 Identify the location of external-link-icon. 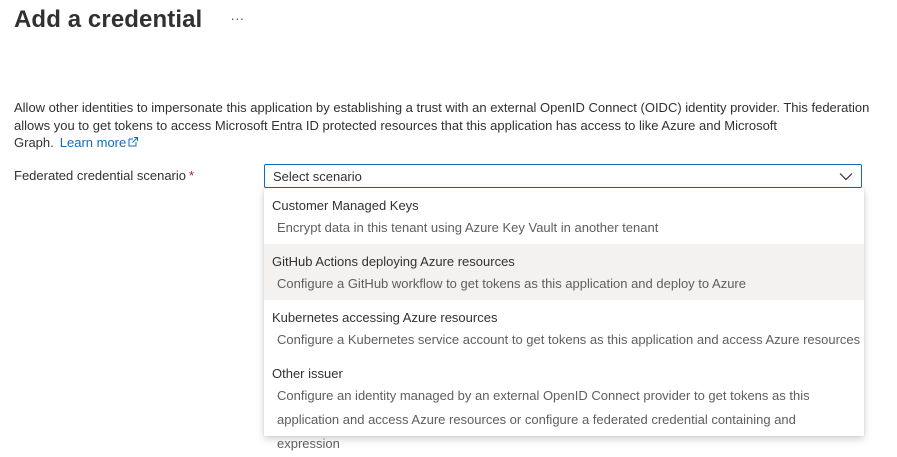
(133, 142).